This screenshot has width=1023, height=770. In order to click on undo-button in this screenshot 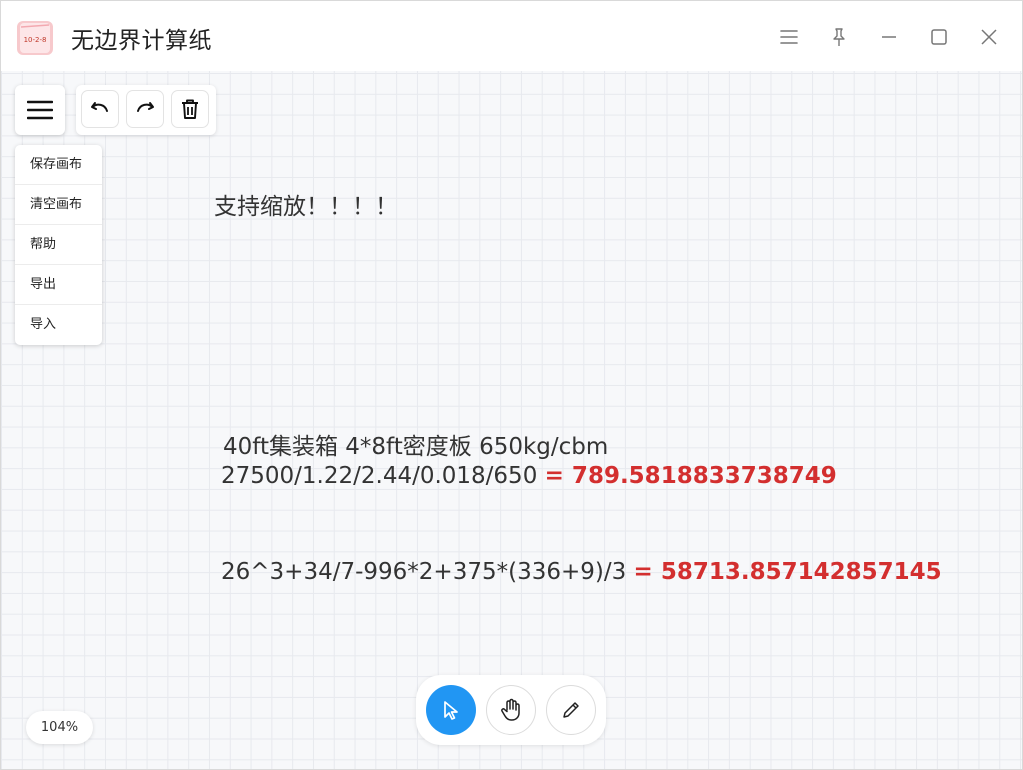, I will do `click(100, 109)`.